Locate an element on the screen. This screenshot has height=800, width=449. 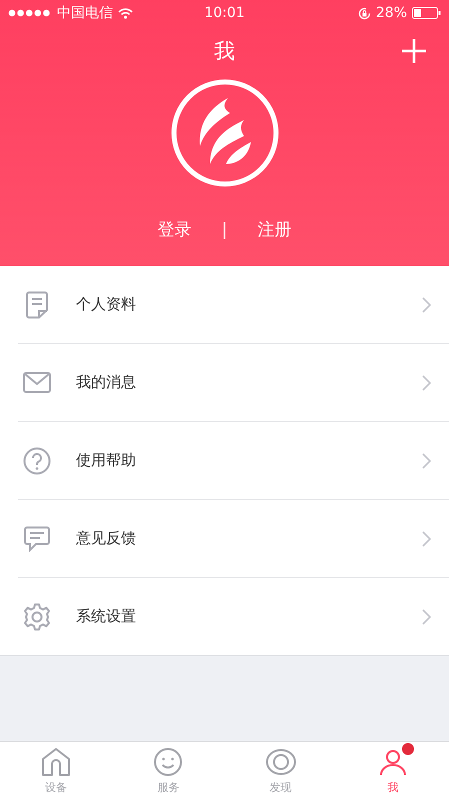
rotation-lock-icon is located at coordinates (364, 13).